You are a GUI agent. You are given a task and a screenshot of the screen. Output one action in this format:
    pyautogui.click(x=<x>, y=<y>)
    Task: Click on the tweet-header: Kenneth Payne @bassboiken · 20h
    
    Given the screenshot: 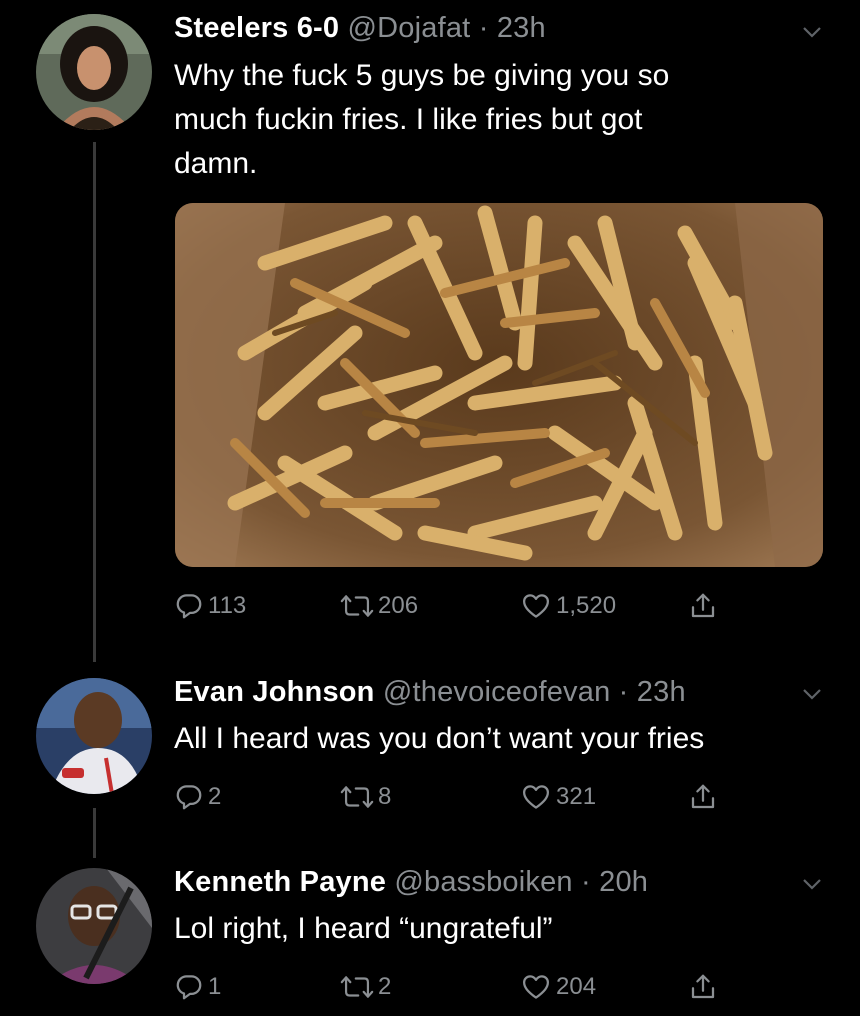 What is the action you would take?
    pyautogui.click(x=411, y=882)
    